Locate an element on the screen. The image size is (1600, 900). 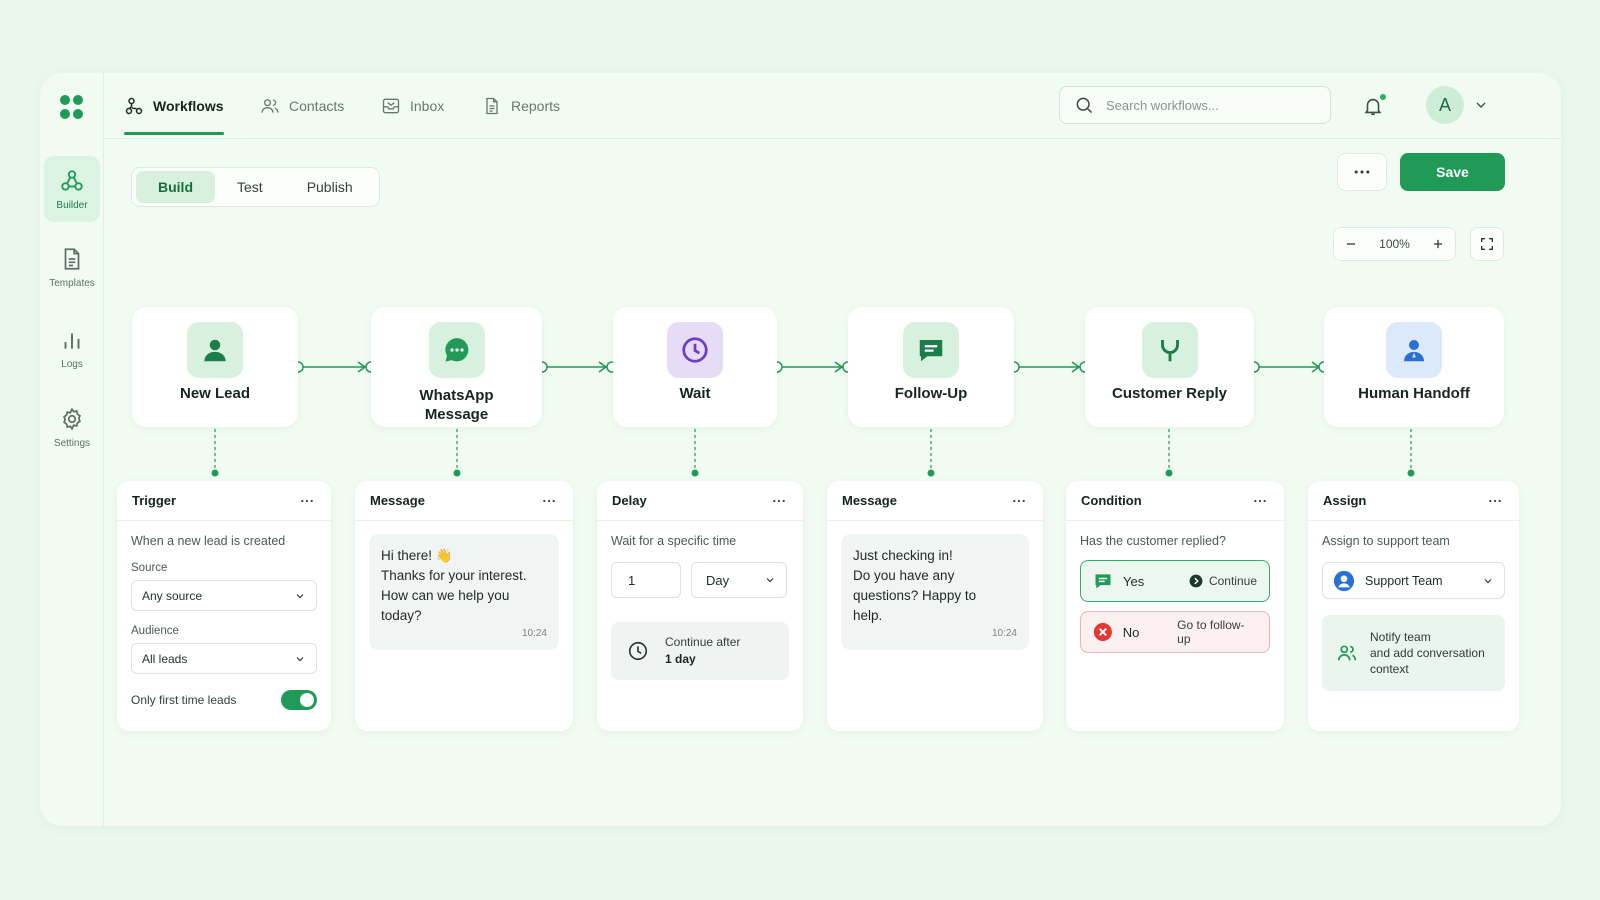
left-rail: Builder Templates Logs Settings is located at coordinates (72, 449).